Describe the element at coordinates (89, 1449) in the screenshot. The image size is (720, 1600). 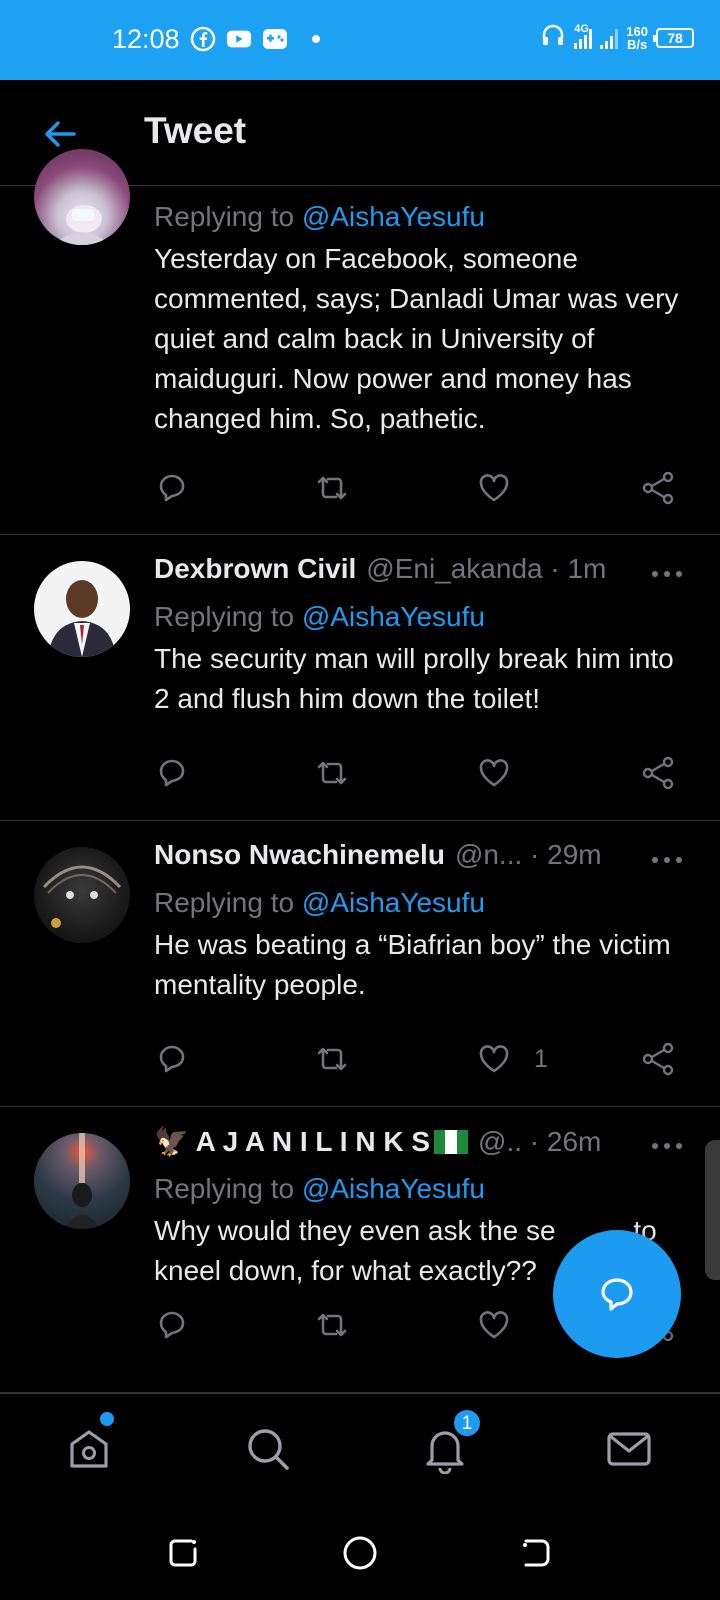
I see `home-icon` at that location.